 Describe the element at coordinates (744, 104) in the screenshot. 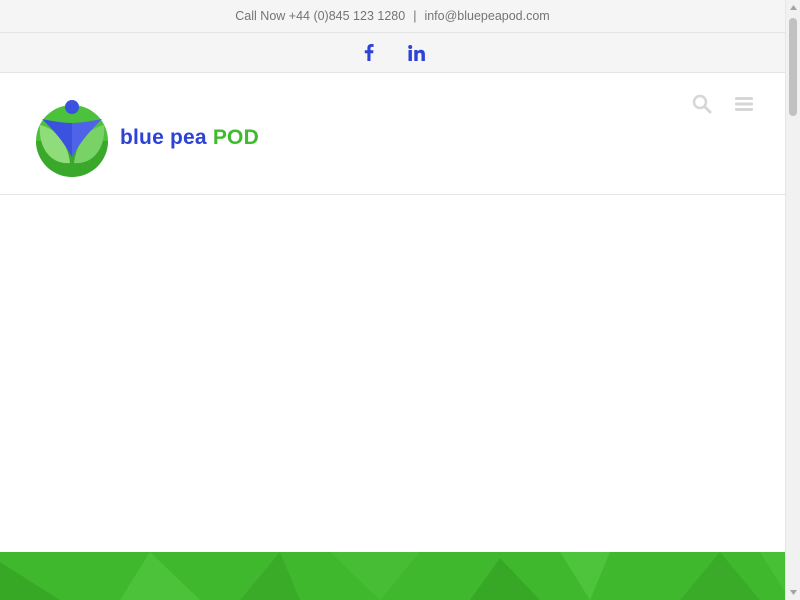

I see `menu-icon` at that location.